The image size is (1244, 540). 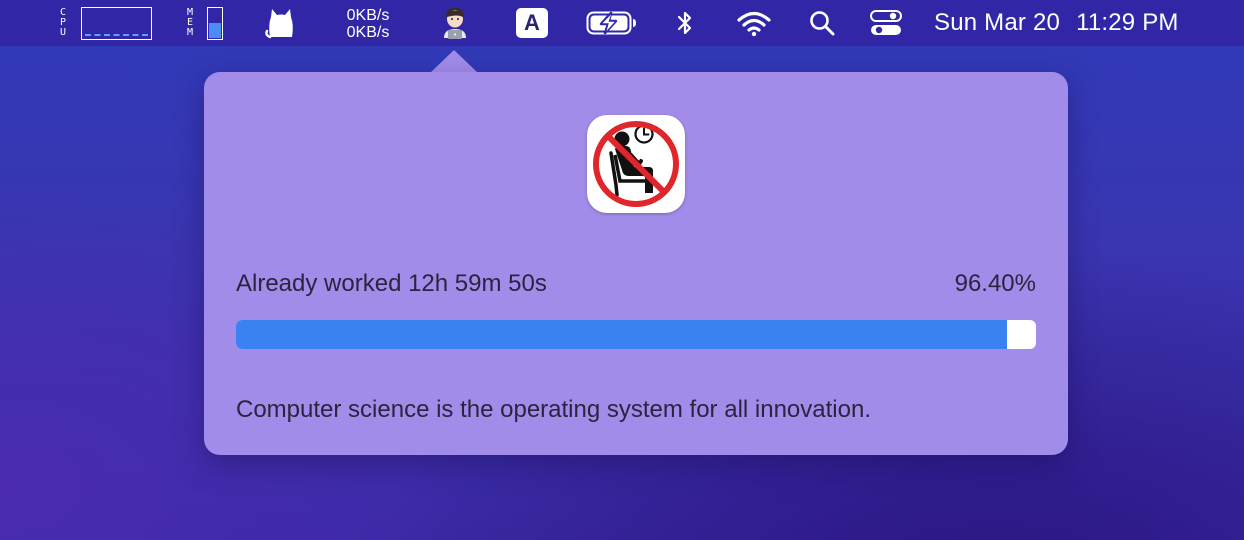 I want to click on progress-fill, so click(x=622, y=334).